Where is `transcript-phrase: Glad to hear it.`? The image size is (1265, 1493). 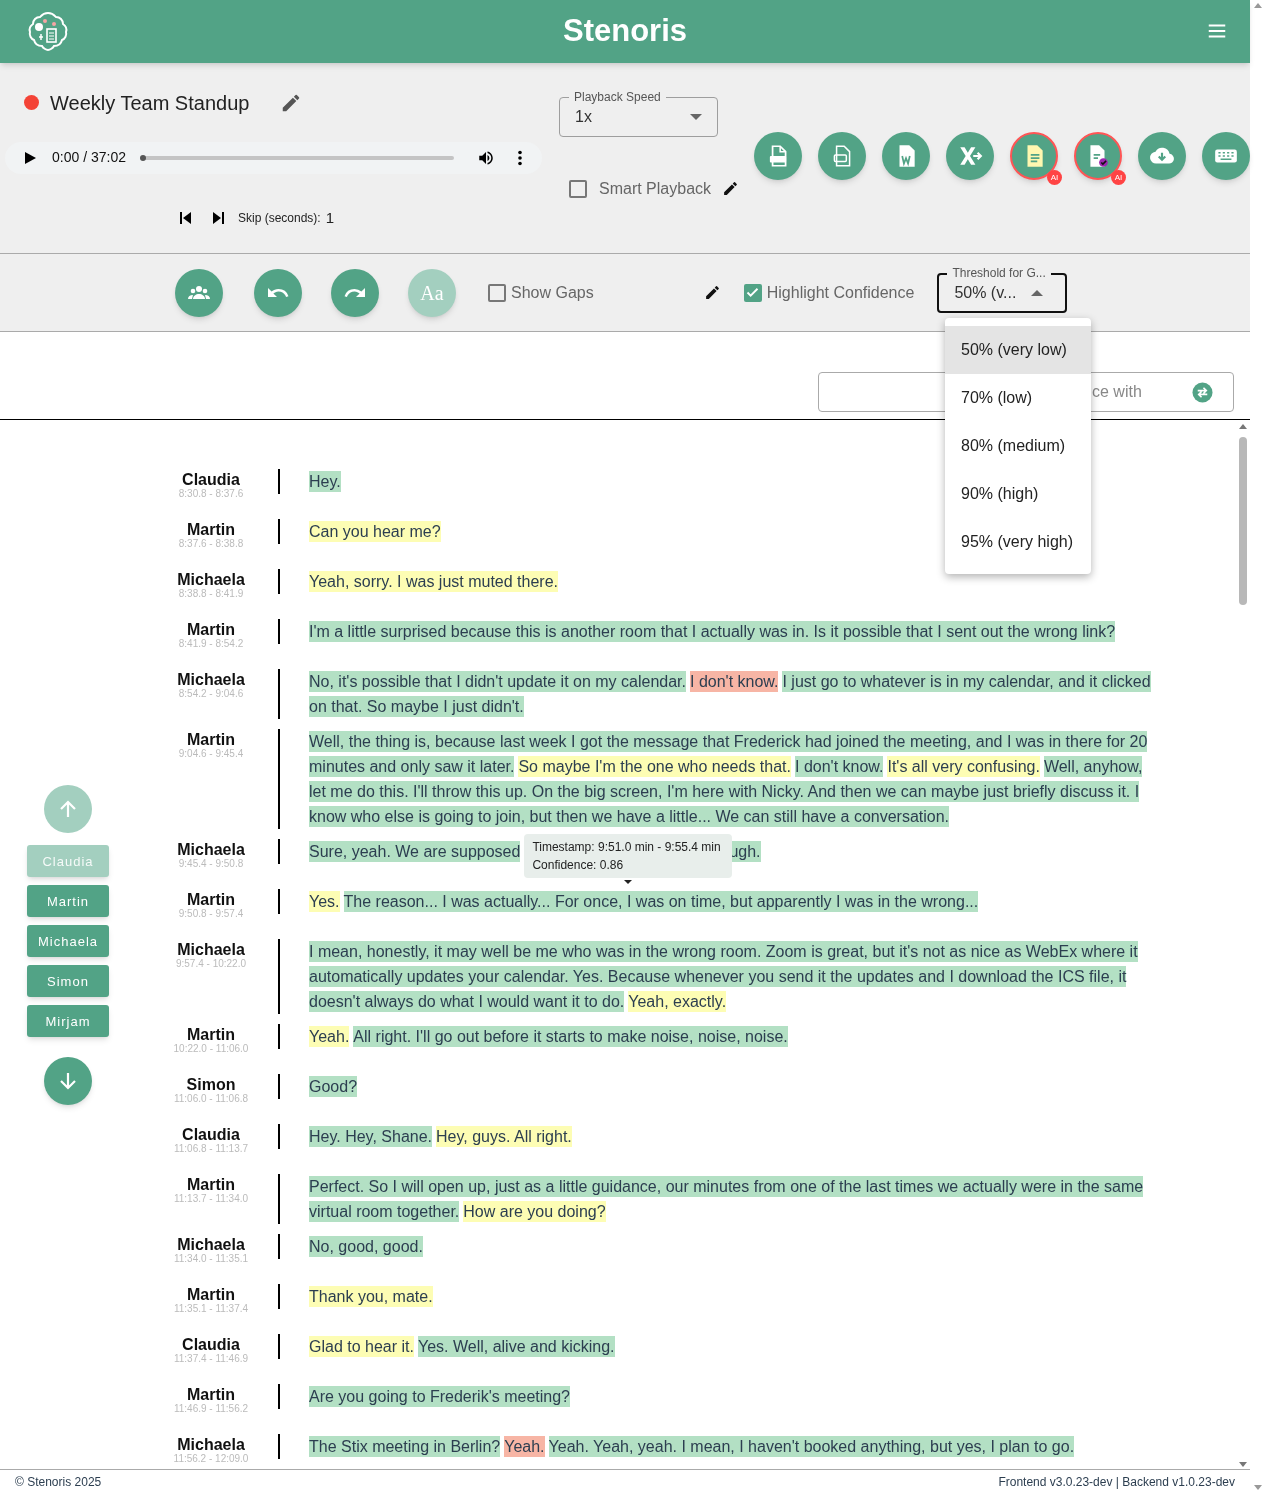
transcript-phrase: Glad to hear it. is located at coordinates (361, 1347).